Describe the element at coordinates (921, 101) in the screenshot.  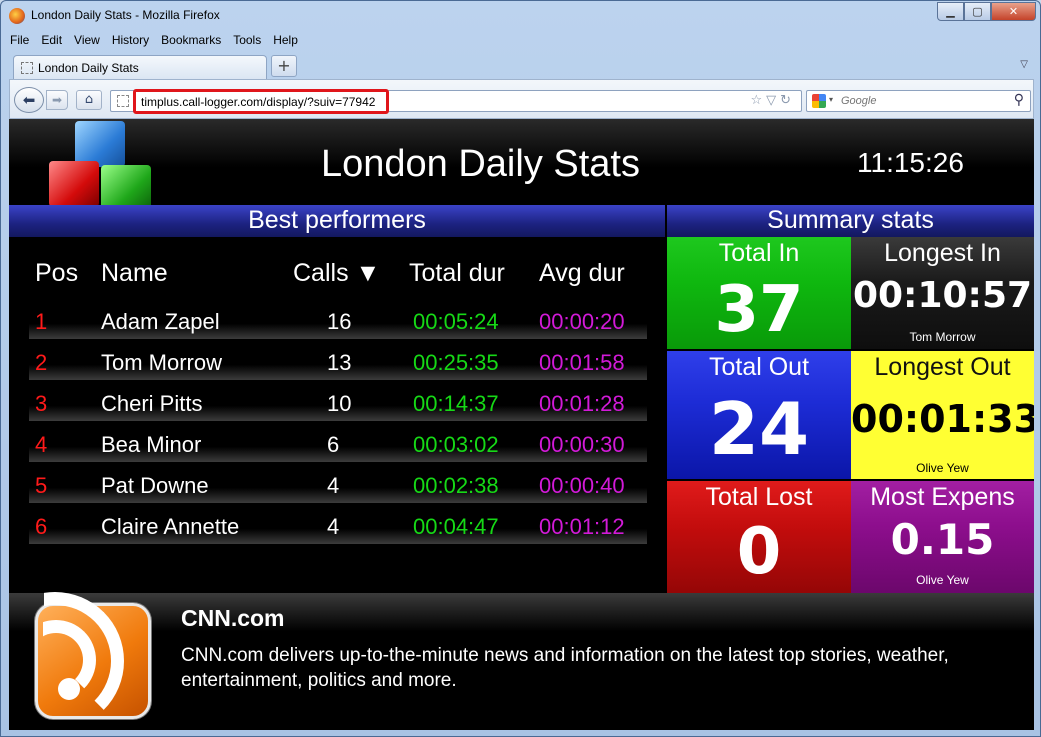
I see `search-input` at that location.